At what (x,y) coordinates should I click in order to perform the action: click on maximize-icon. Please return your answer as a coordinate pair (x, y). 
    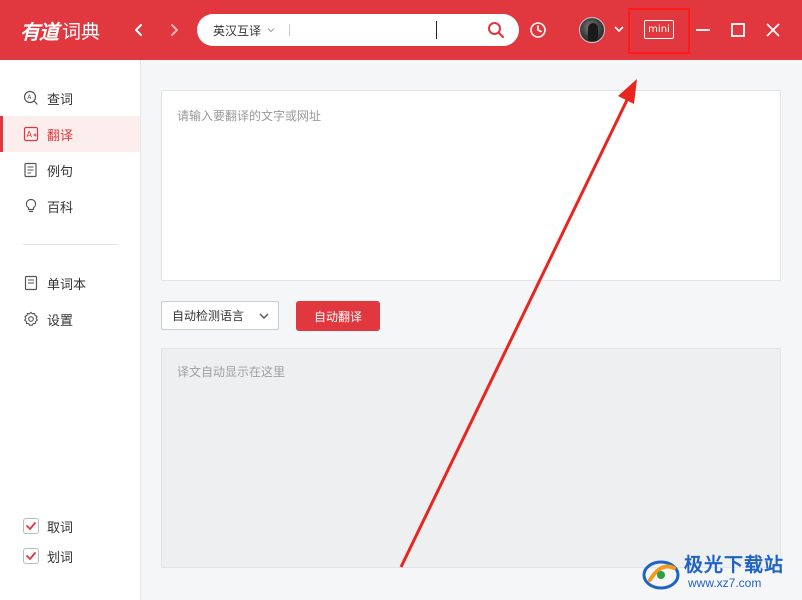
    Looking at the image, I should click on (738, 30).